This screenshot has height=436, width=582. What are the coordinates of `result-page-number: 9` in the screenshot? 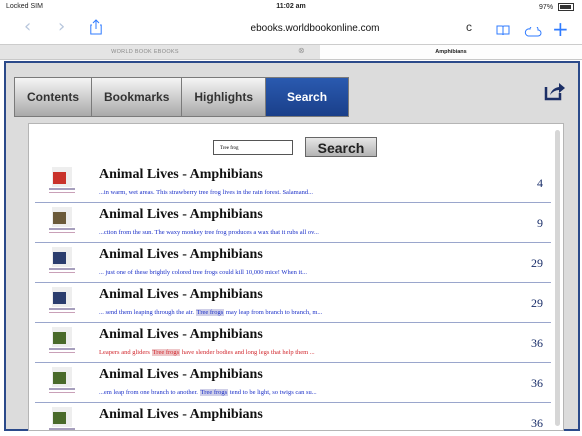 It's located at (540, 223).